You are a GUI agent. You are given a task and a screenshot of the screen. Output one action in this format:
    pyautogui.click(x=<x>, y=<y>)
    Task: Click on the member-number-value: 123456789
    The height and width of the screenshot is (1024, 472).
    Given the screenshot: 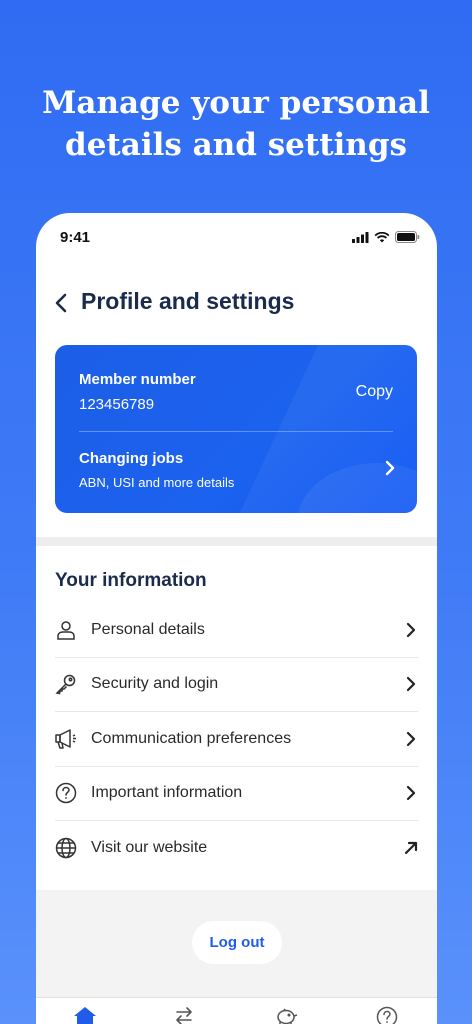 What is the action you would take?
    pyautogui.click(x=117, y=404)
    